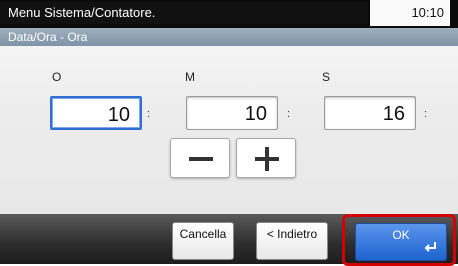  I want to click on back-button-label: < Indietro, so click(292, 234).